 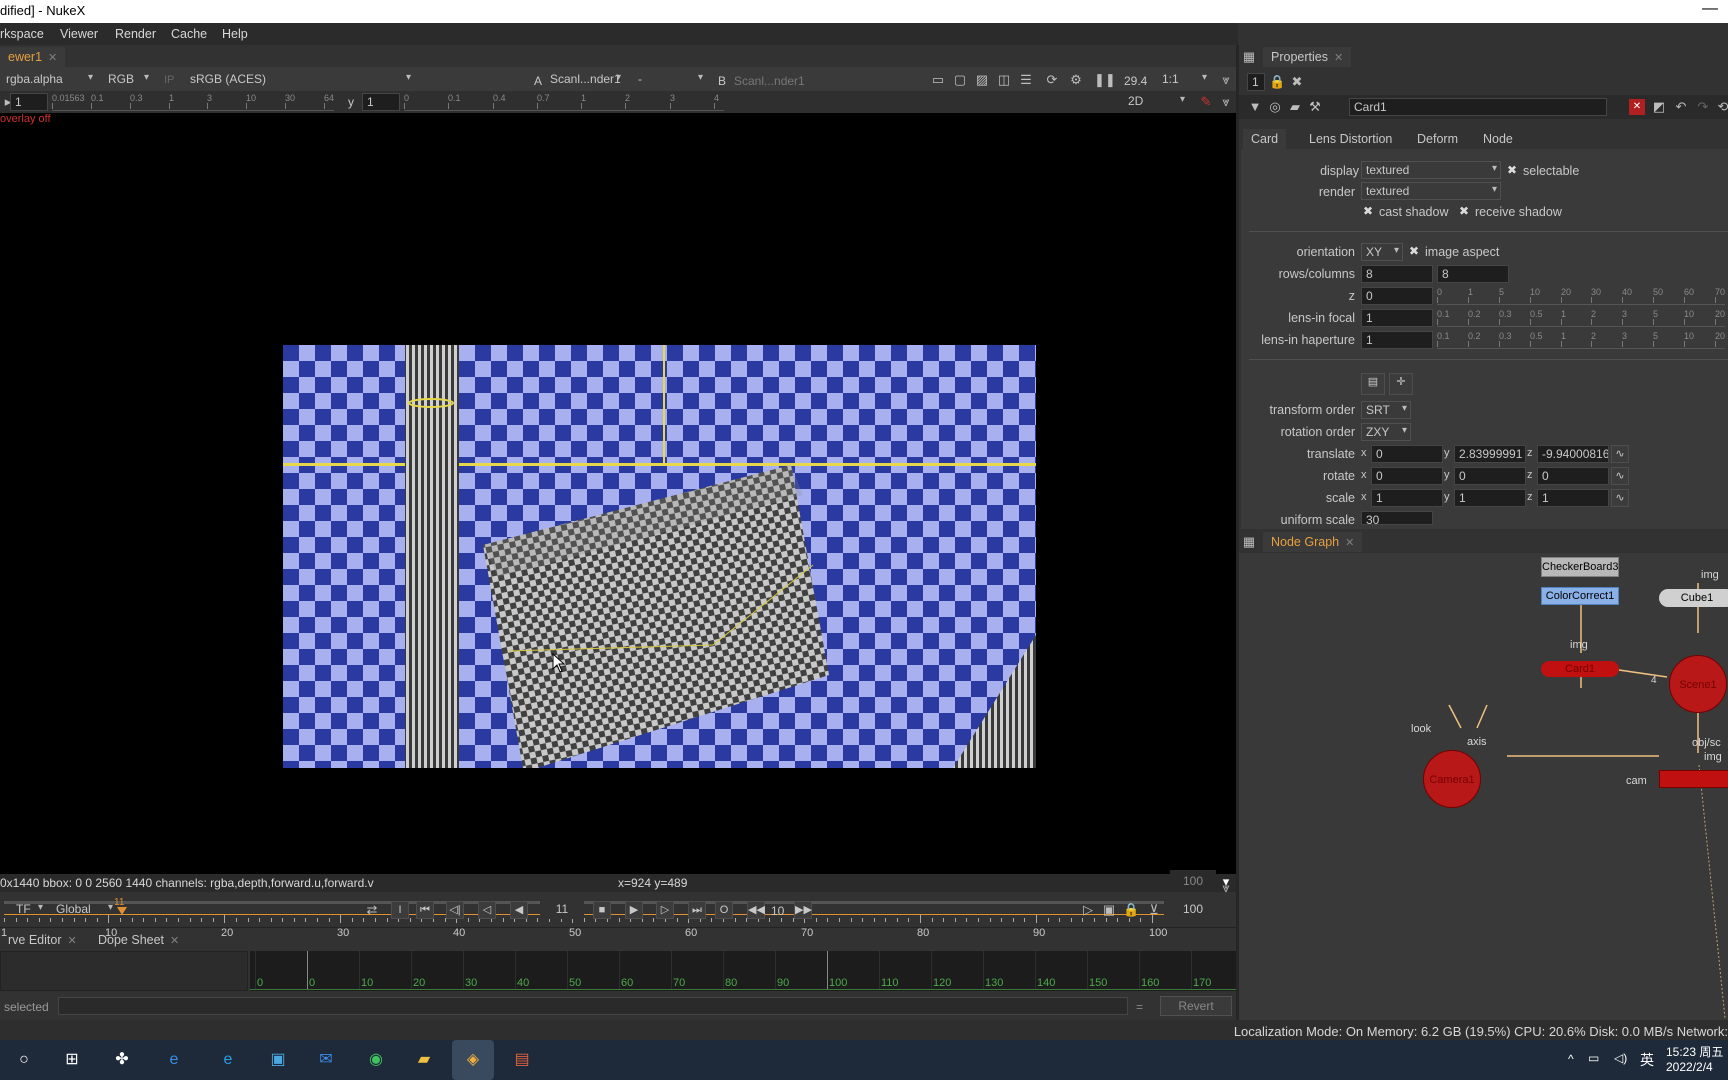 What do you see at coordinates (1397, 274) in the screenshot?
I see `rows-field: 8` at bounding box center [1397, 274].